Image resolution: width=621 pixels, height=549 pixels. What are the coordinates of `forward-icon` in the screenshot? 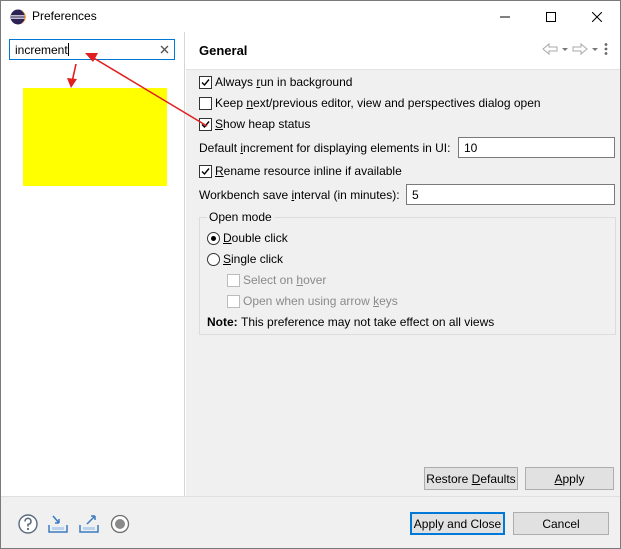 It's located at (580, 49).